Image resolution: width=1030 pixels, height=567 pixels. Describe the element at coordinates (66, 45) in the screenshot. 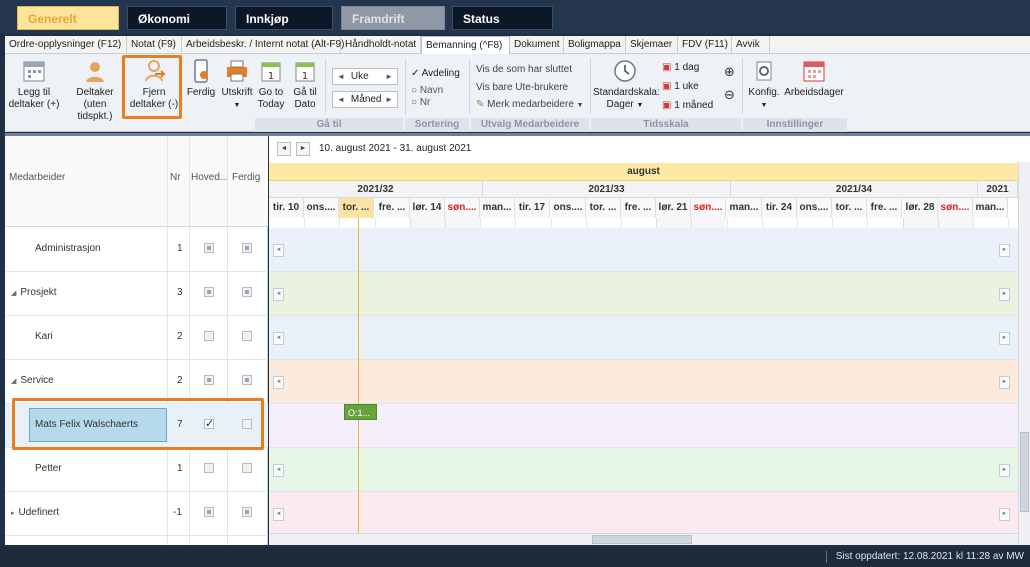

I see `tab-ordre-opplysninger: Ordre-opplysninger (F12)` at that location.